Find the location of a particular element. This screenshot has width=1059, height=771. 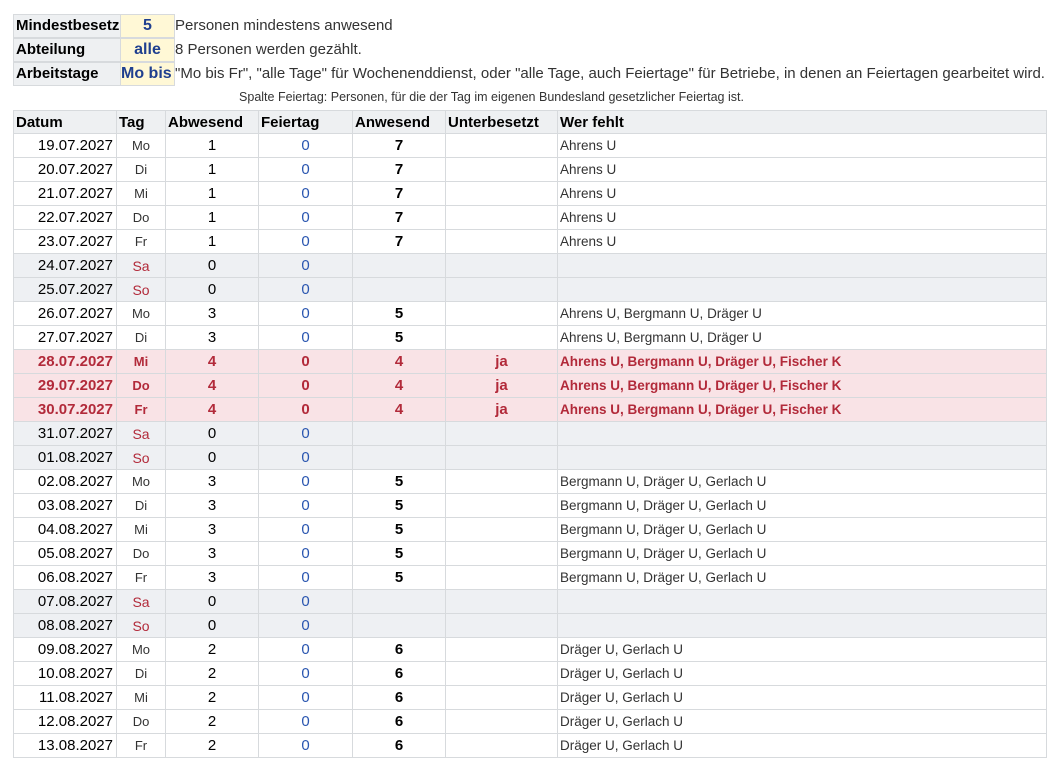

setting-value-cell: 5 is located at coordinates (147, 26).